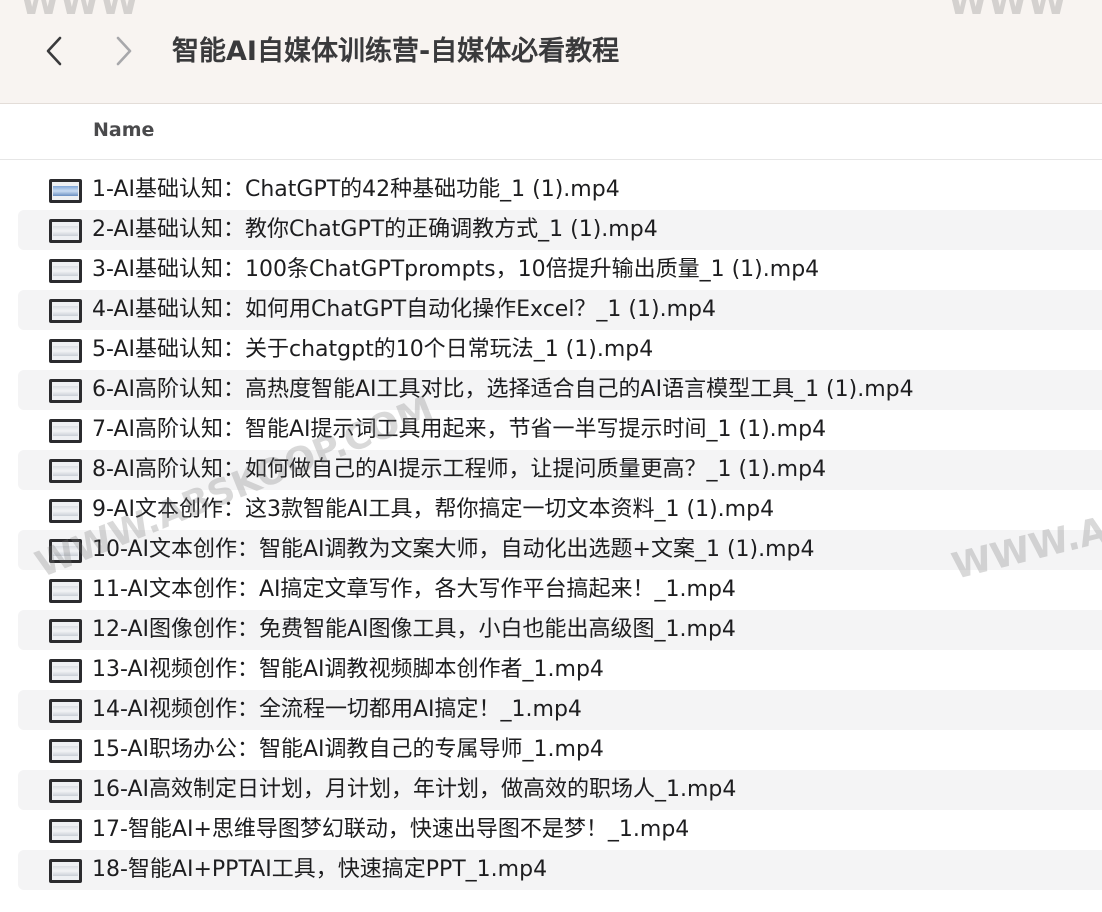 The width and height of the screenshot is (1102, 912). What do you see at coordinates (348, 749) in the screenshot?
I see `file-name: 15-AI职场办公：智能AI调教自己的专属导师_1.mp4` at bounding box center [348, 749].